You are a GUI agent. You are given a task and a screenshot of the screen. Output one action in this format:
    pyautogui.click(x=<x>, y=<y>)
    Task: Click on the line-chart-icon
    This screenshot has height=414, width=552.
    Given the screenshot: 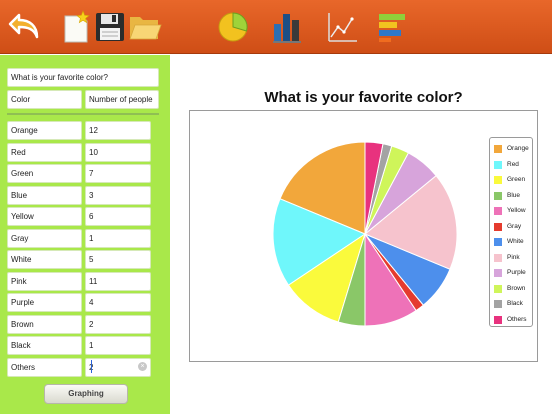 What is the action you would take?
    pyautogui.click(x=342, y=27)
    